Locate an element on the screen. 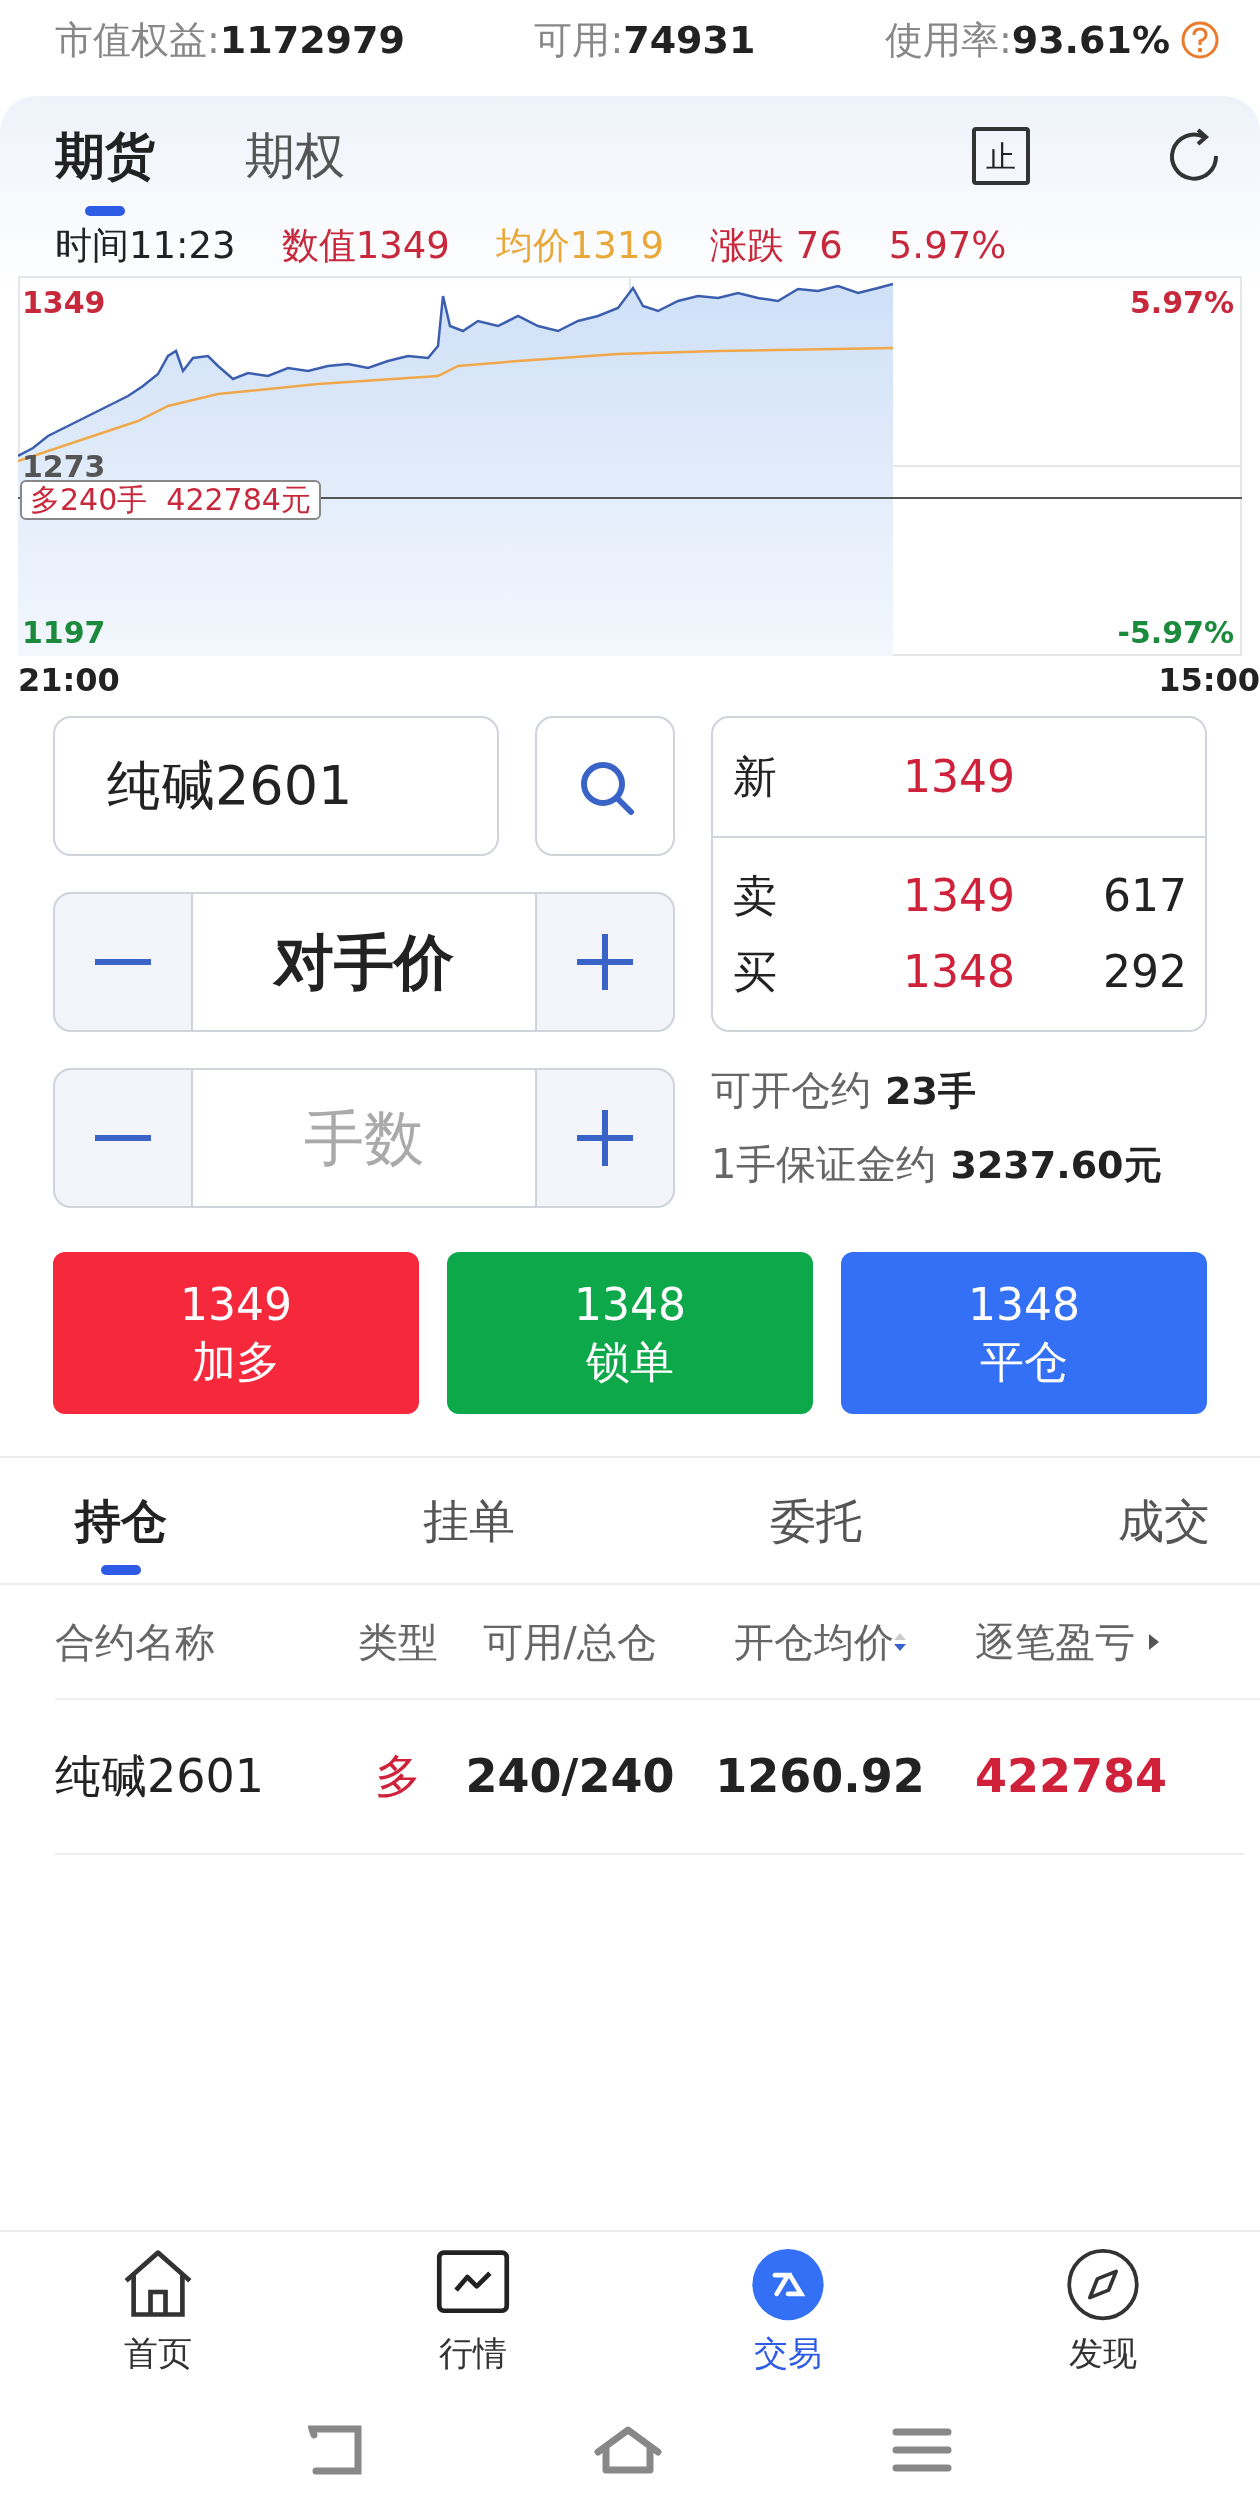 The image size is (1260, 2520). search-button is located at coordinates (605, 786).